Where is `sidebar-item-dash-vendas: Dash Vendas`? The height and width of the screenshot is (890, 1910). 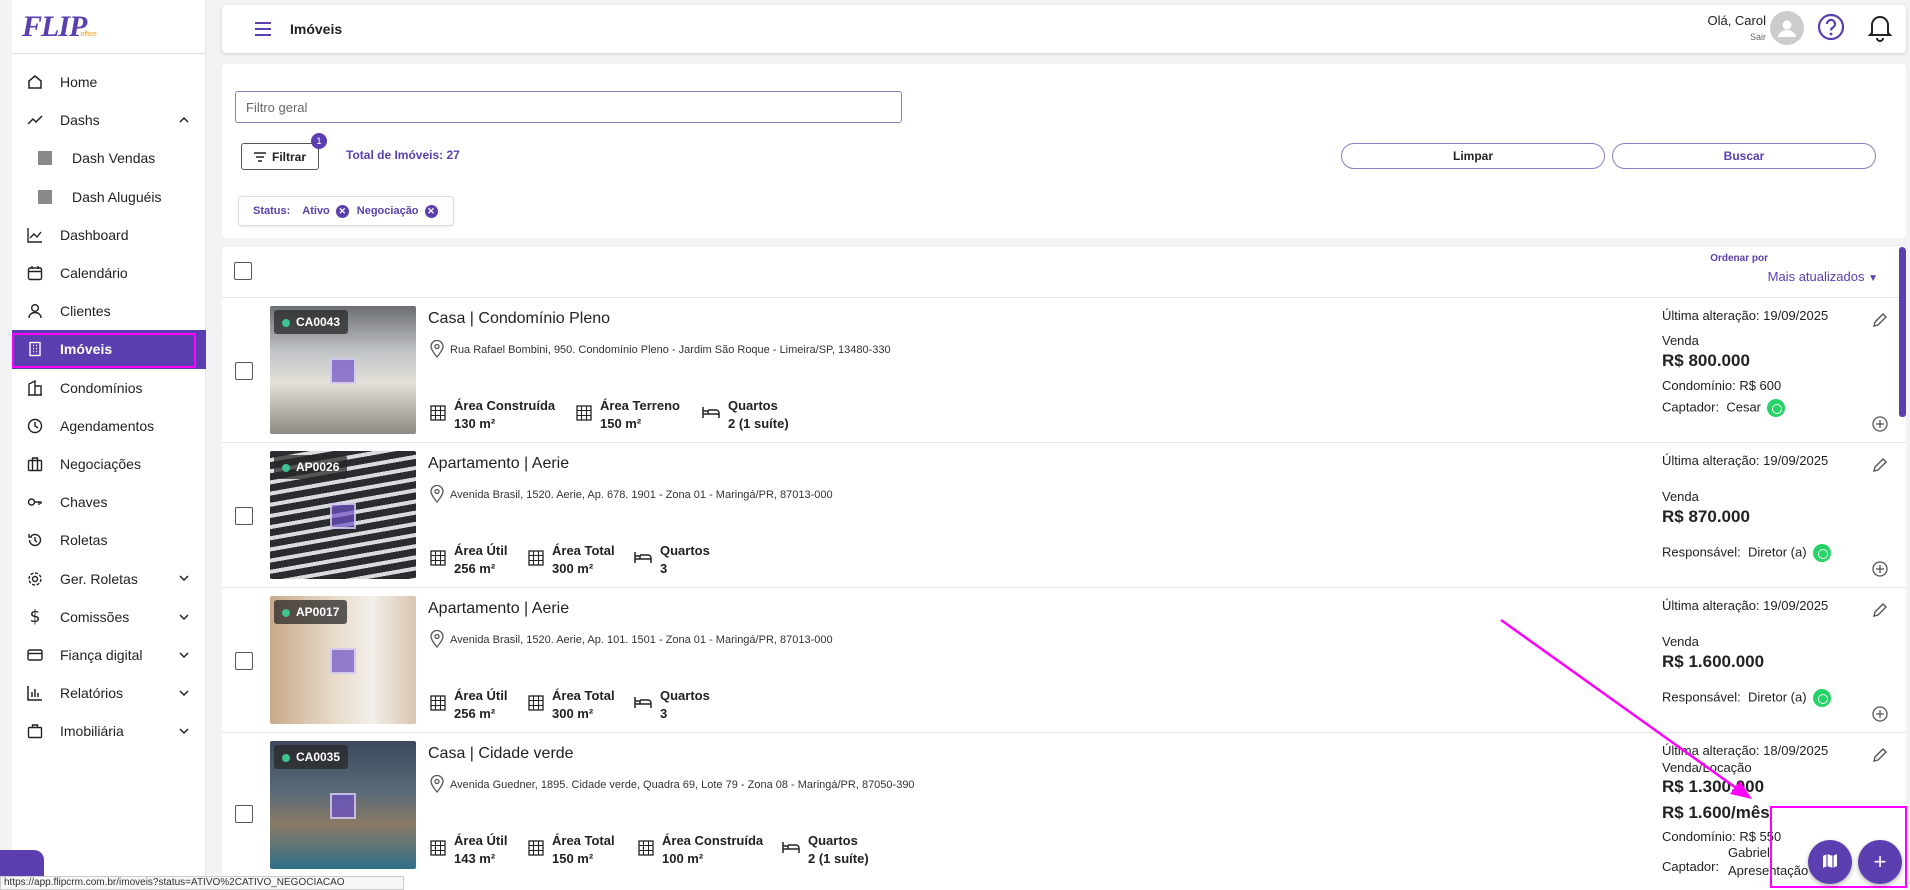
sidebar-item-dash-vendas: Dash Vendas is located at coordinates (109, 158).